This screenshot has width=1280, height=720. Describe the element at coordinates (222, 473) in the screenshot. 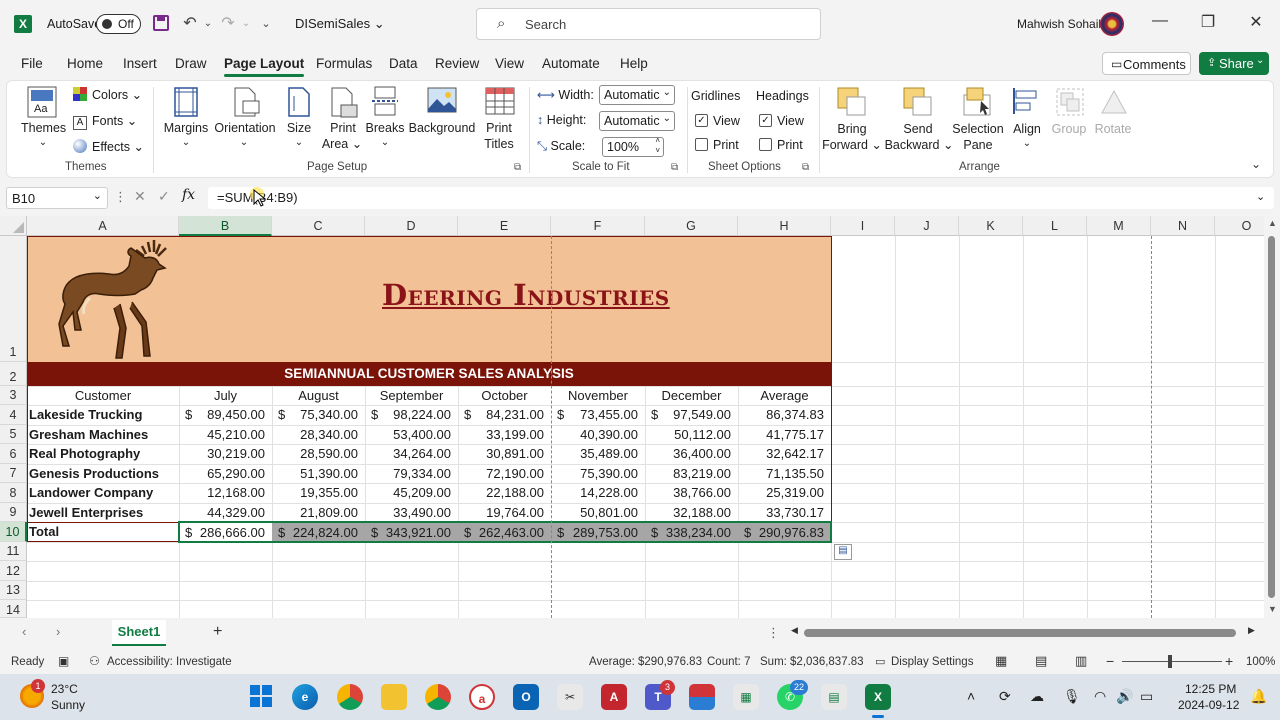

I see `value-cell: 65,290.00` at that location.